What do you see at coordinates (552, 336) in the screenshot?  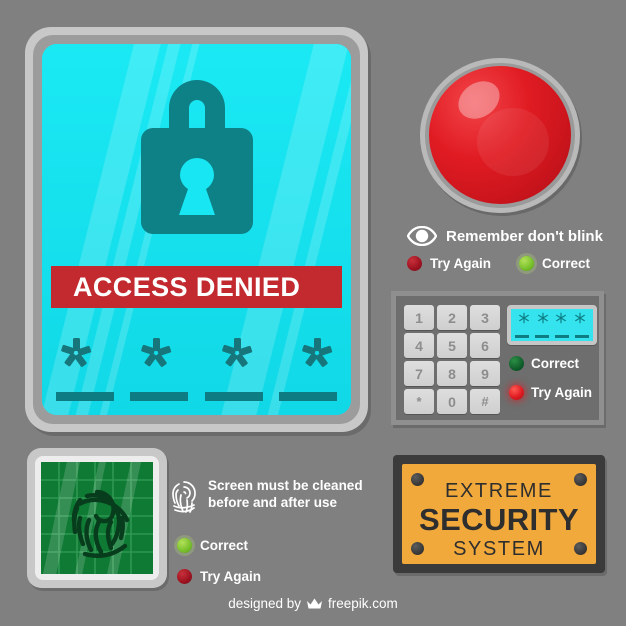 I see `lcd-field-bars` at bounding box center [552, 336].